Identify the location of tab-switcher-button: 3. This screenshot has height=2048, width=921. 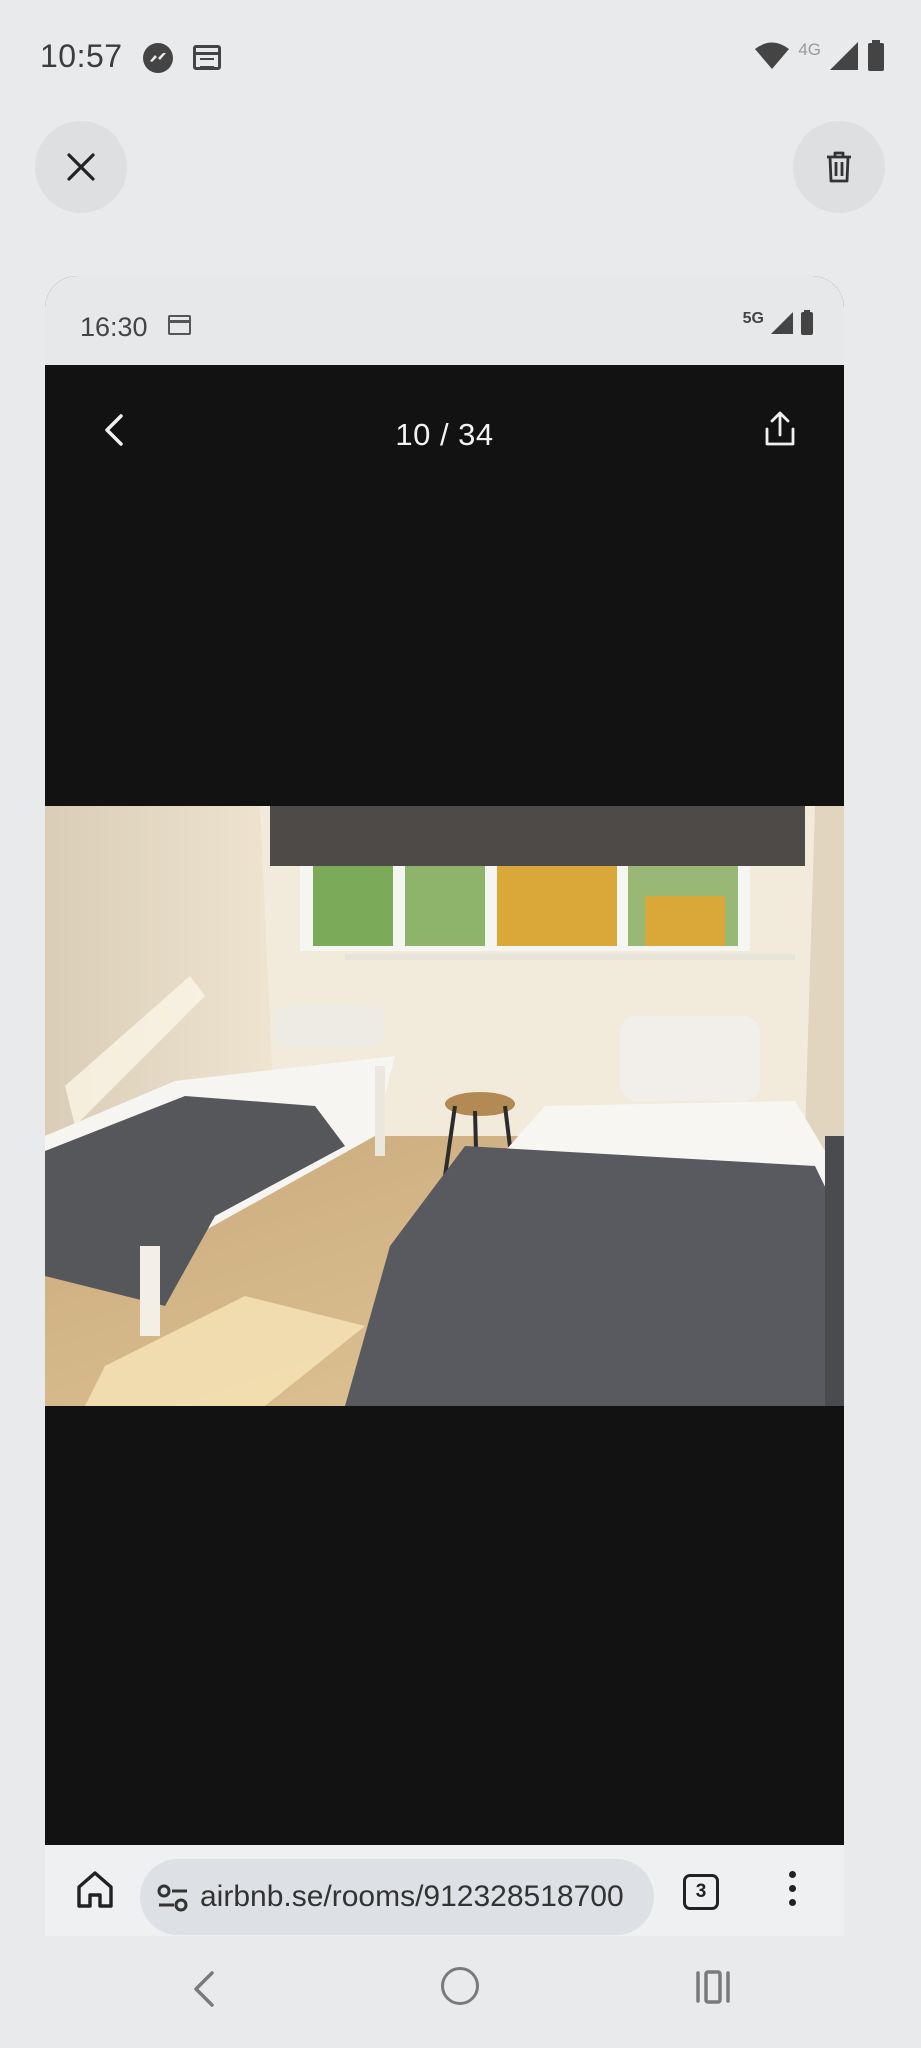
(701, 1892).